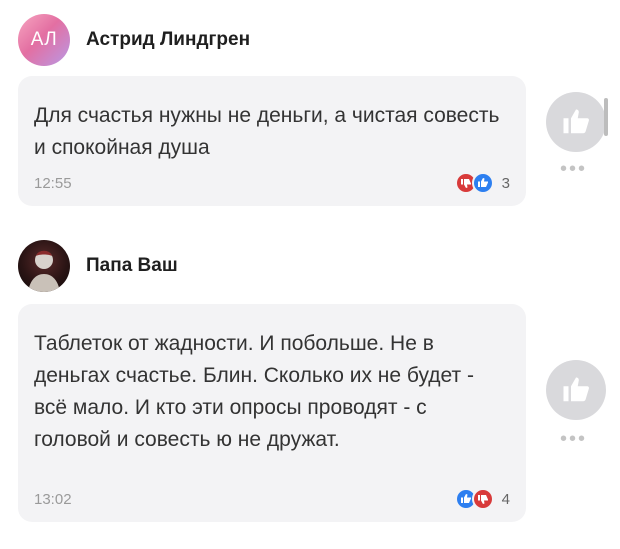 The width and height of the screenshot is (620, 549). What do you see at coordinates (505, 499) in the screenshot?
I see `reaction-count: 4` at bounding box center [505, 499].